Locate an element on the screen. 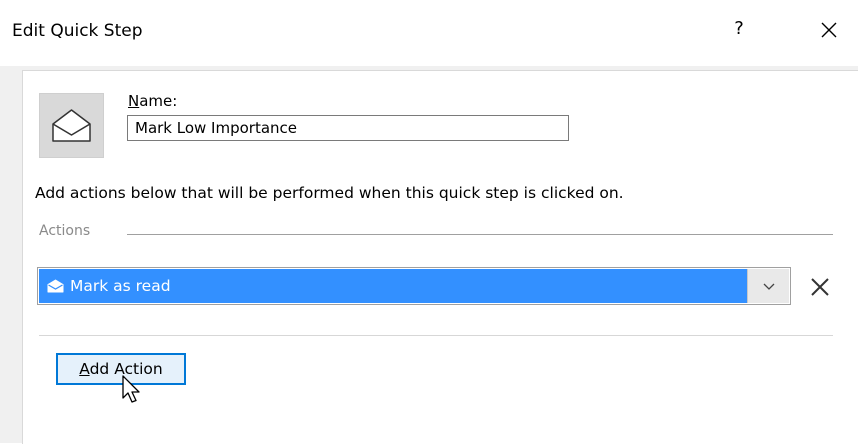 This screenshot has width=858, height=444. name-label-rest: ame: is located at coordinates (158, 101).